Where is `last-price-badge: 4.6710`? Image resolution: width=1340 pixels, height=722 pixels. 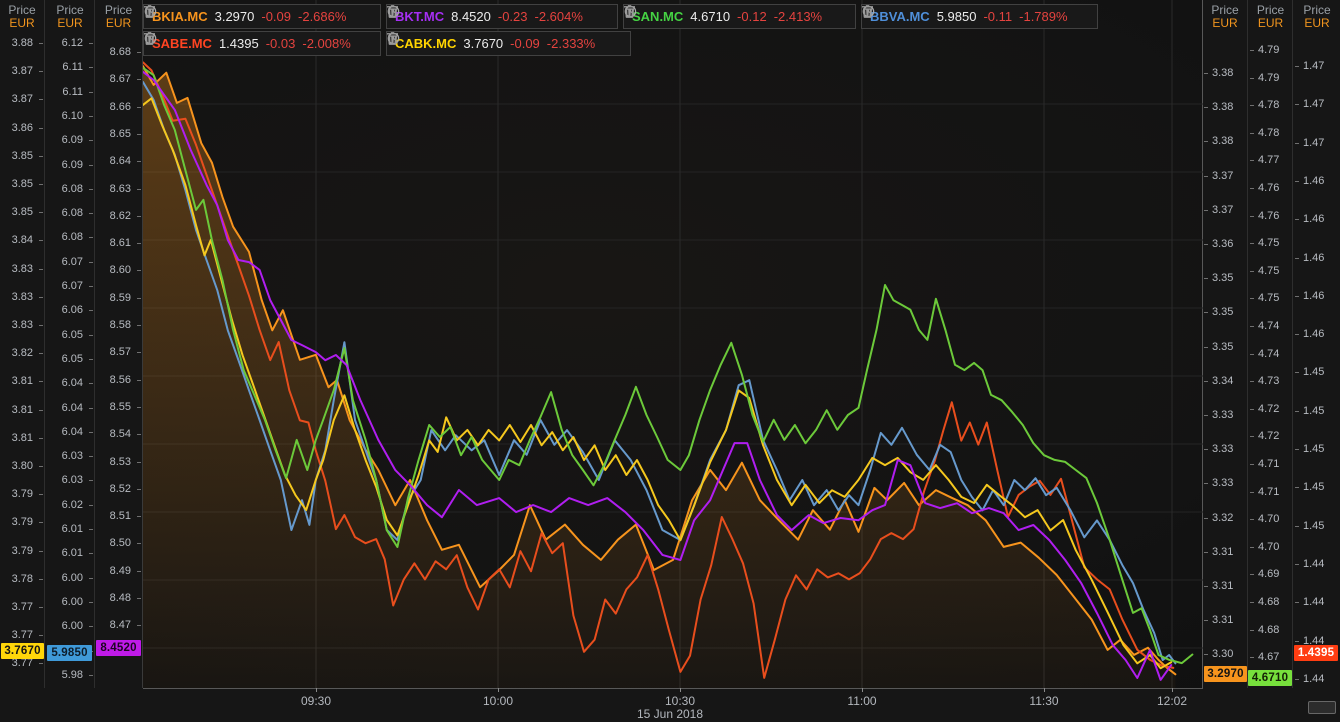
last-price-badge: 4.6710 is located at coordinates (1270, 678).